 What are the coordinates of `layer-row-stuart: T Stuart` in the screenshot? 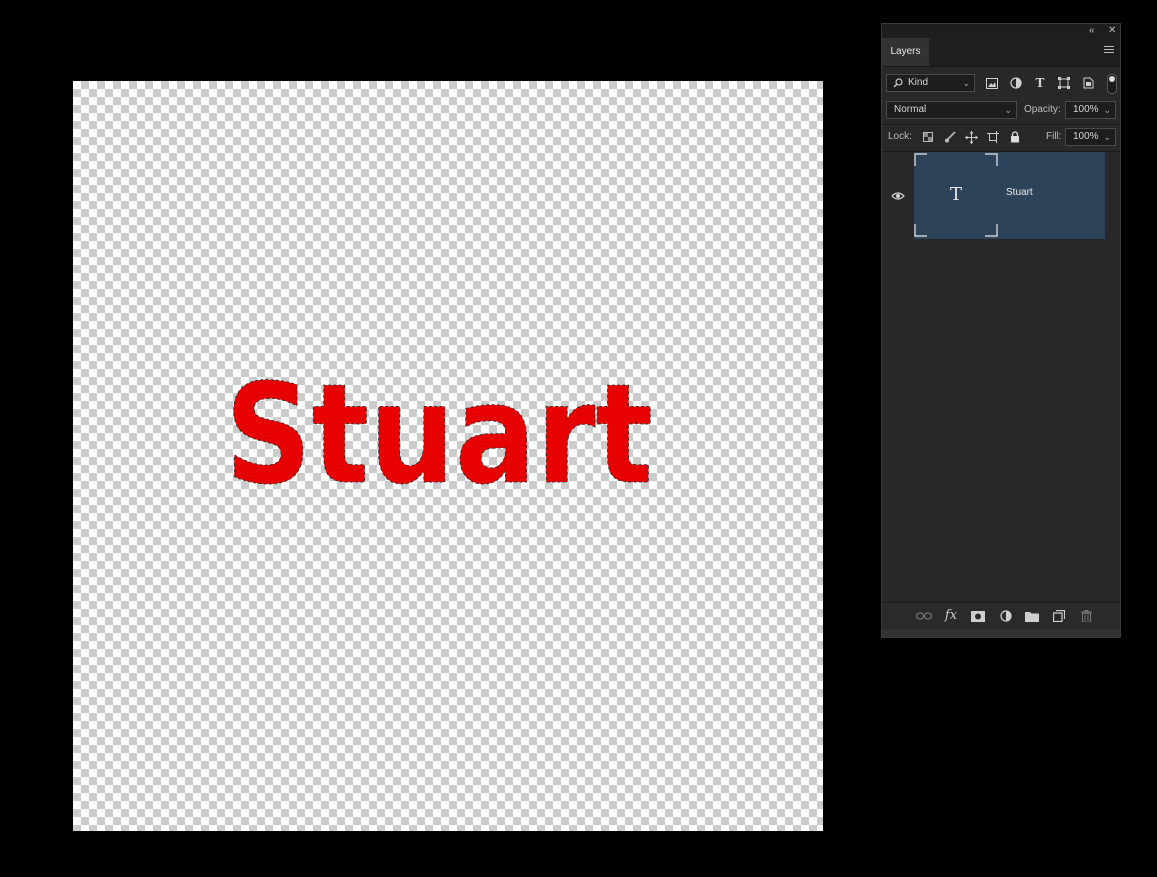 It's located at (1001, 195).